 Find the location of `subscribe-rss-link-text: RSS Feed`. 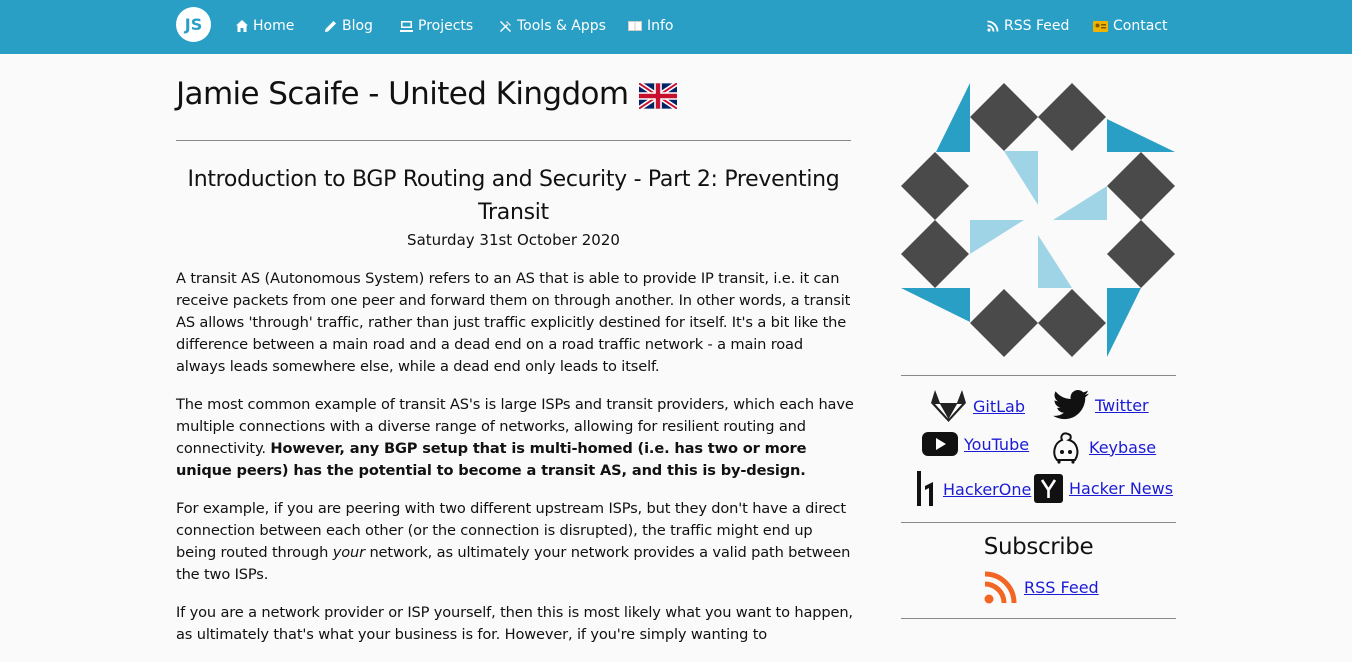

subscribe-rss-link-text: RSS Feed is located at coordinates (1061, 587).